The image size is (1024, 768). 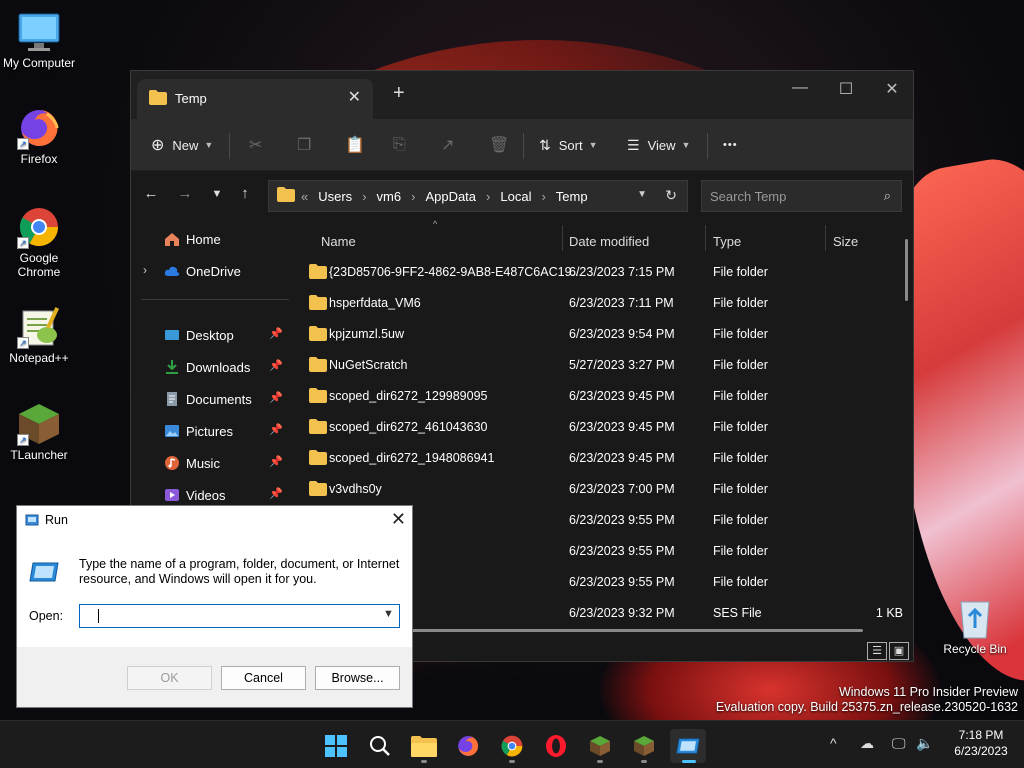 I want to click on sidebar-item-desktop: Desktop 📌, so click(x=210, y=335).